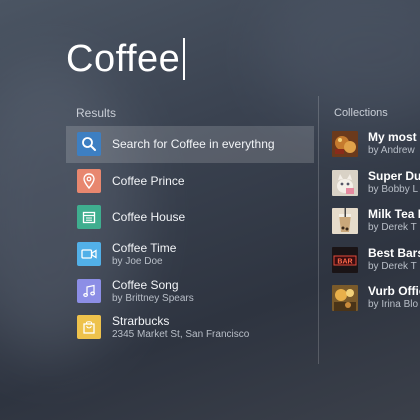  I want to click on calendar-icon, so click(89, 217).